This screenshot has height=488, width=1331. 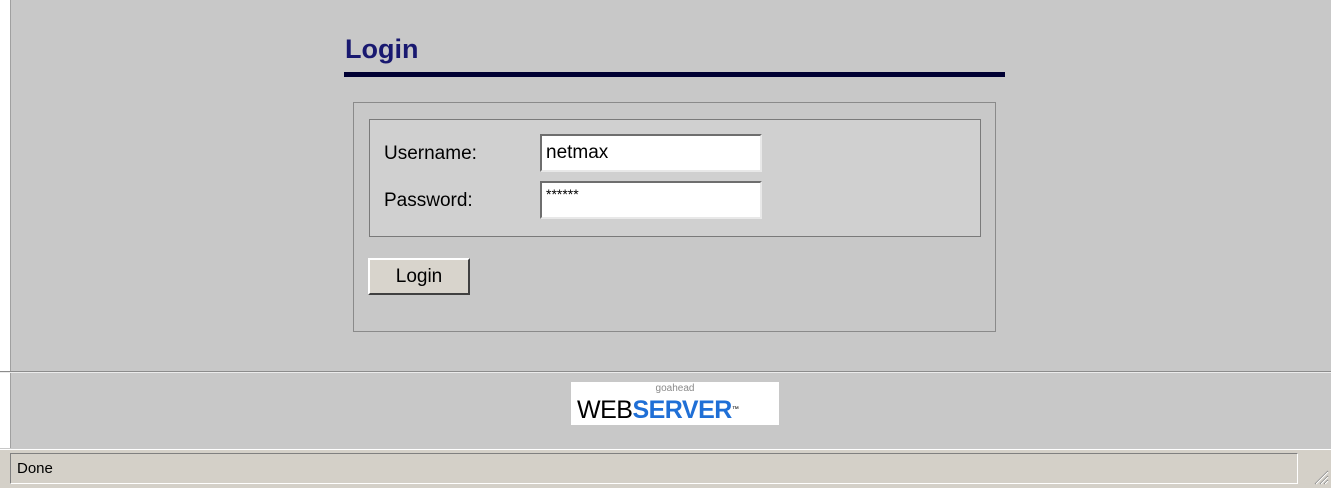 I want to click on page-title: Login, so click(x=382, y=49).